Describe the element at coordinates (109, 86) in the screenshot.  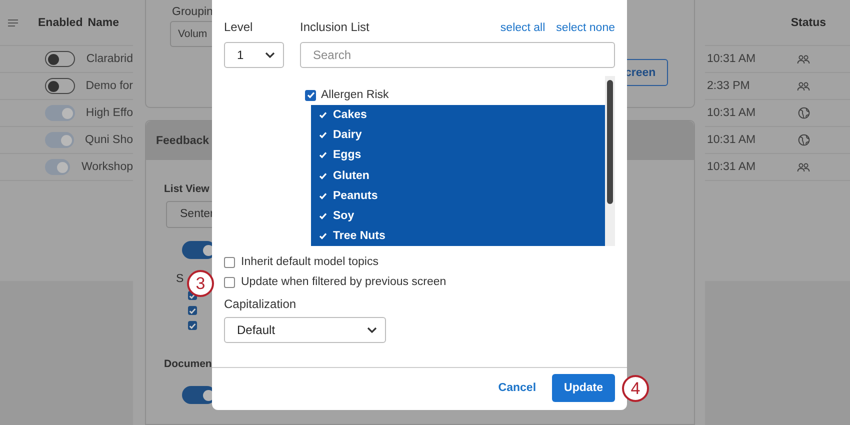
I see `table-cell: Demo for` at that location.